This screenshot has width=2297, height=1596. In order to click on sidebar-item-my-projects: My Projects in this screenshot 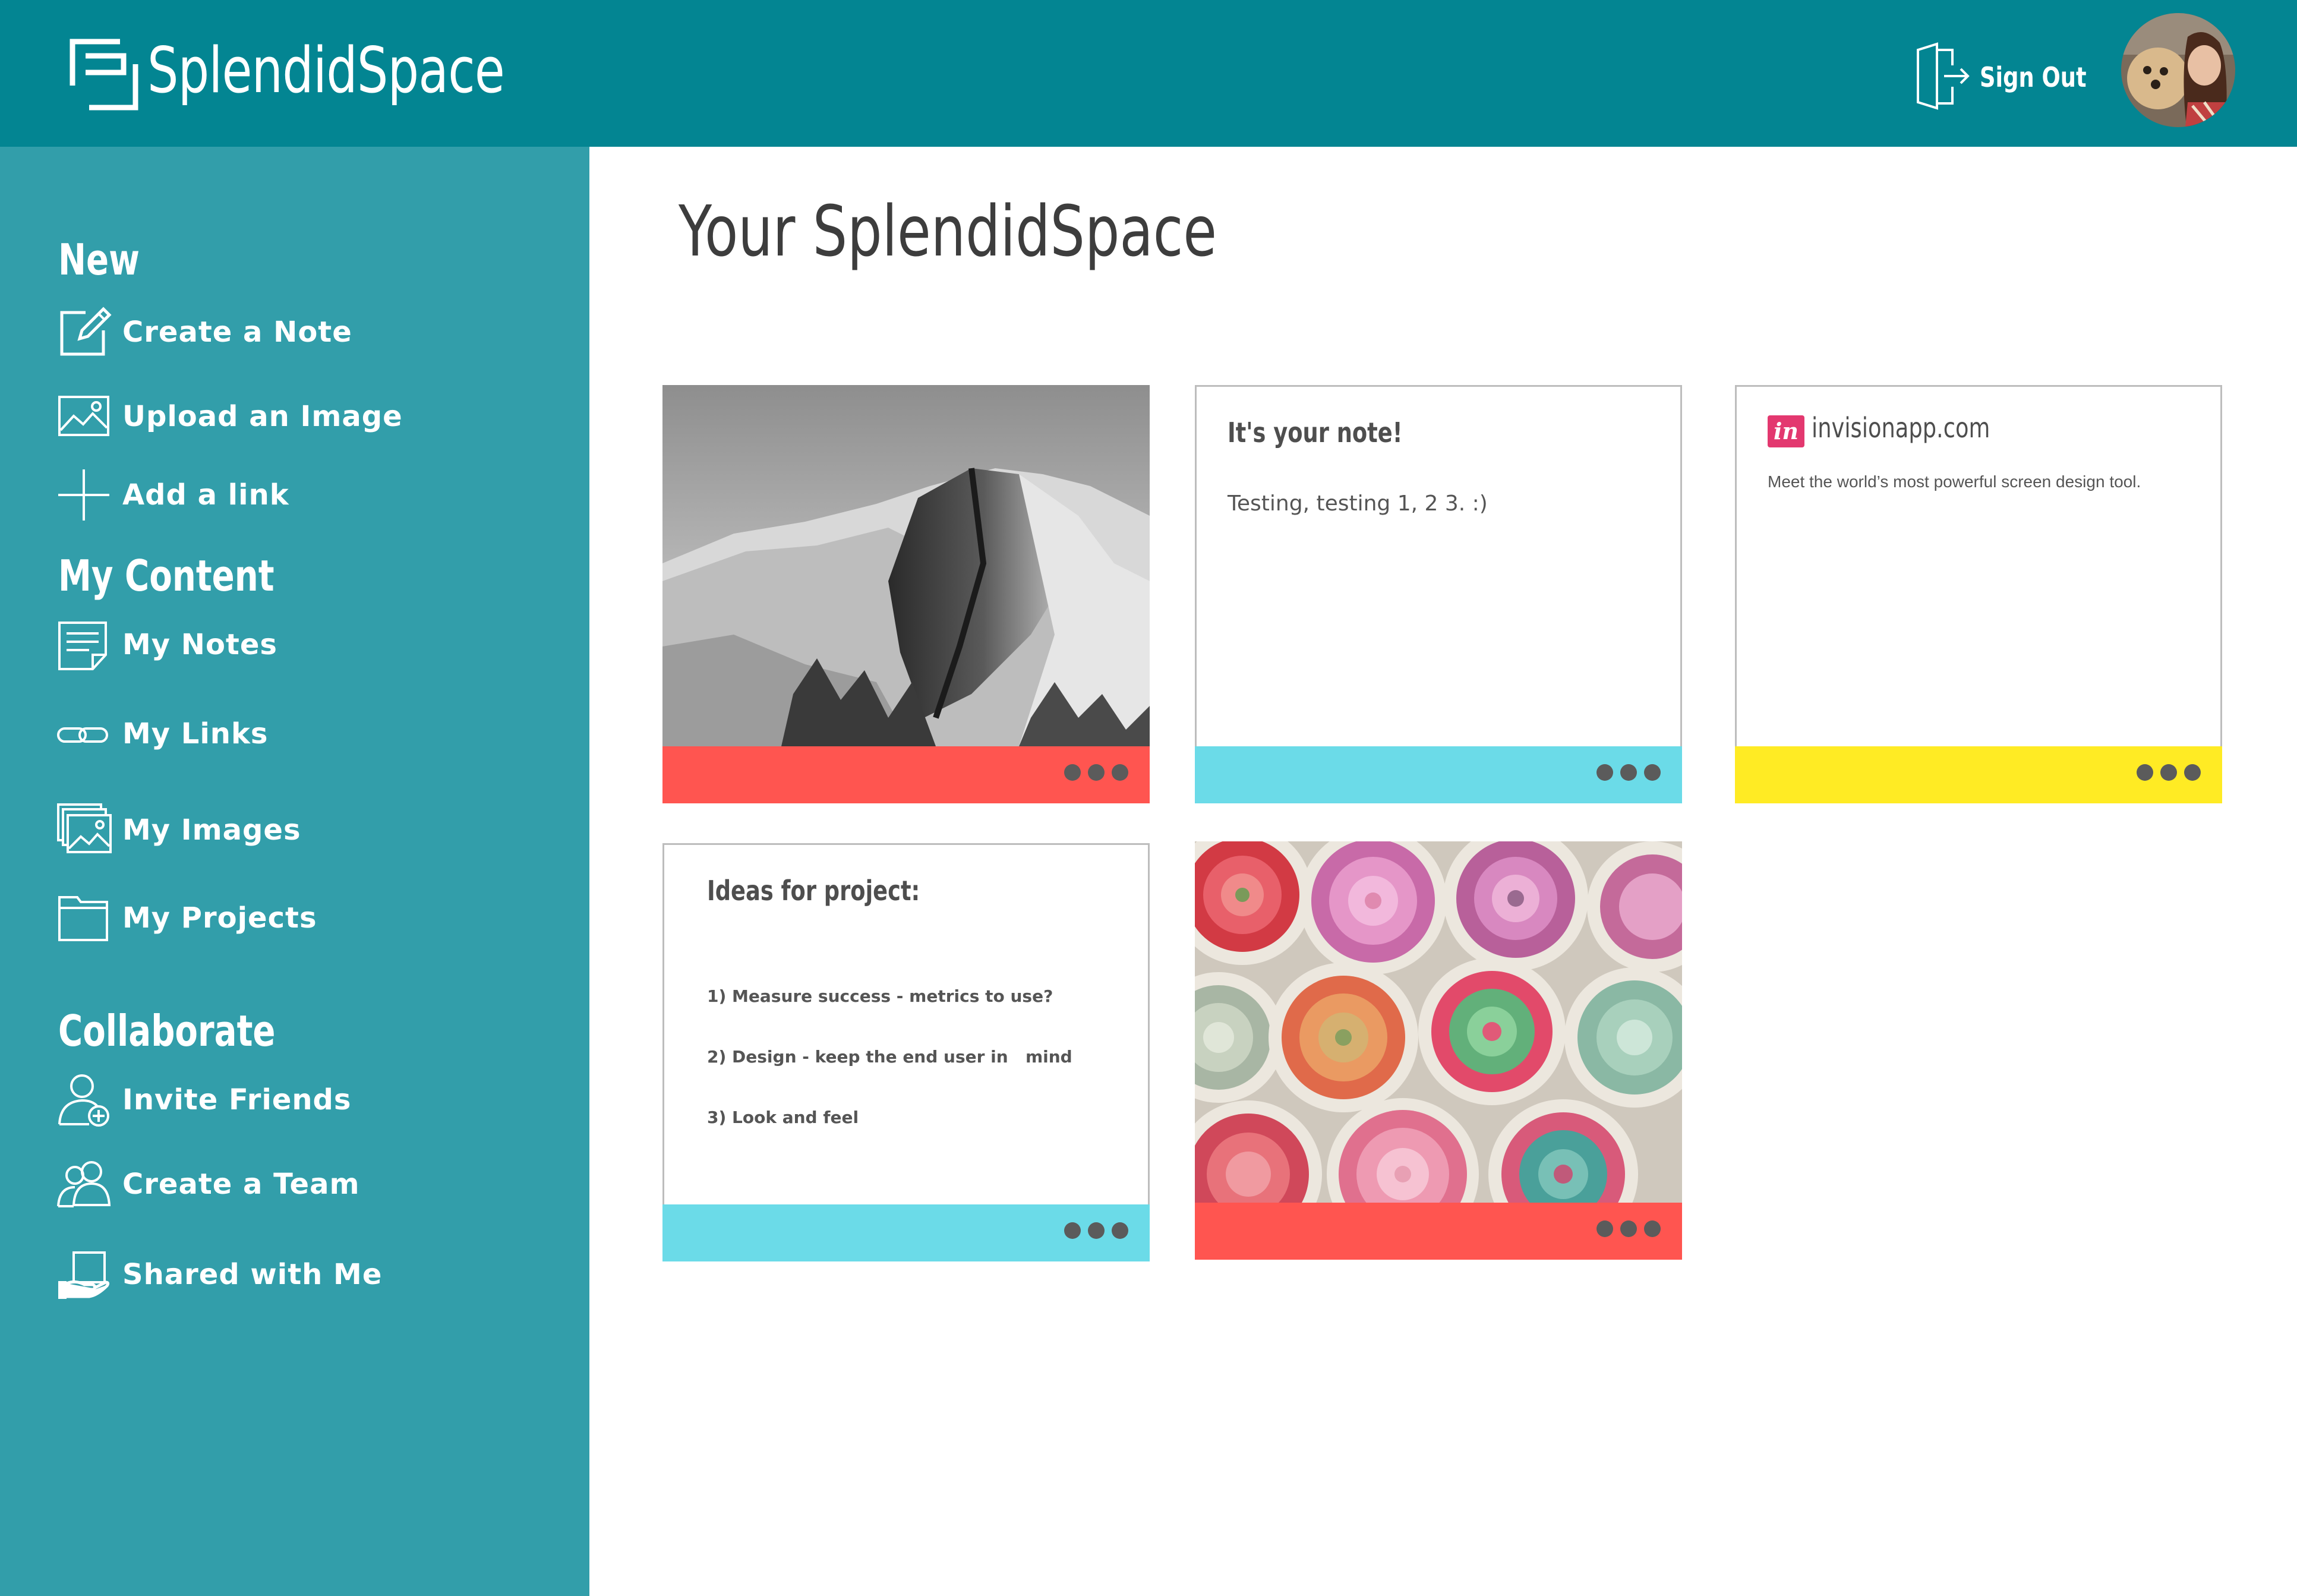, I will do `click(186, 919)`.